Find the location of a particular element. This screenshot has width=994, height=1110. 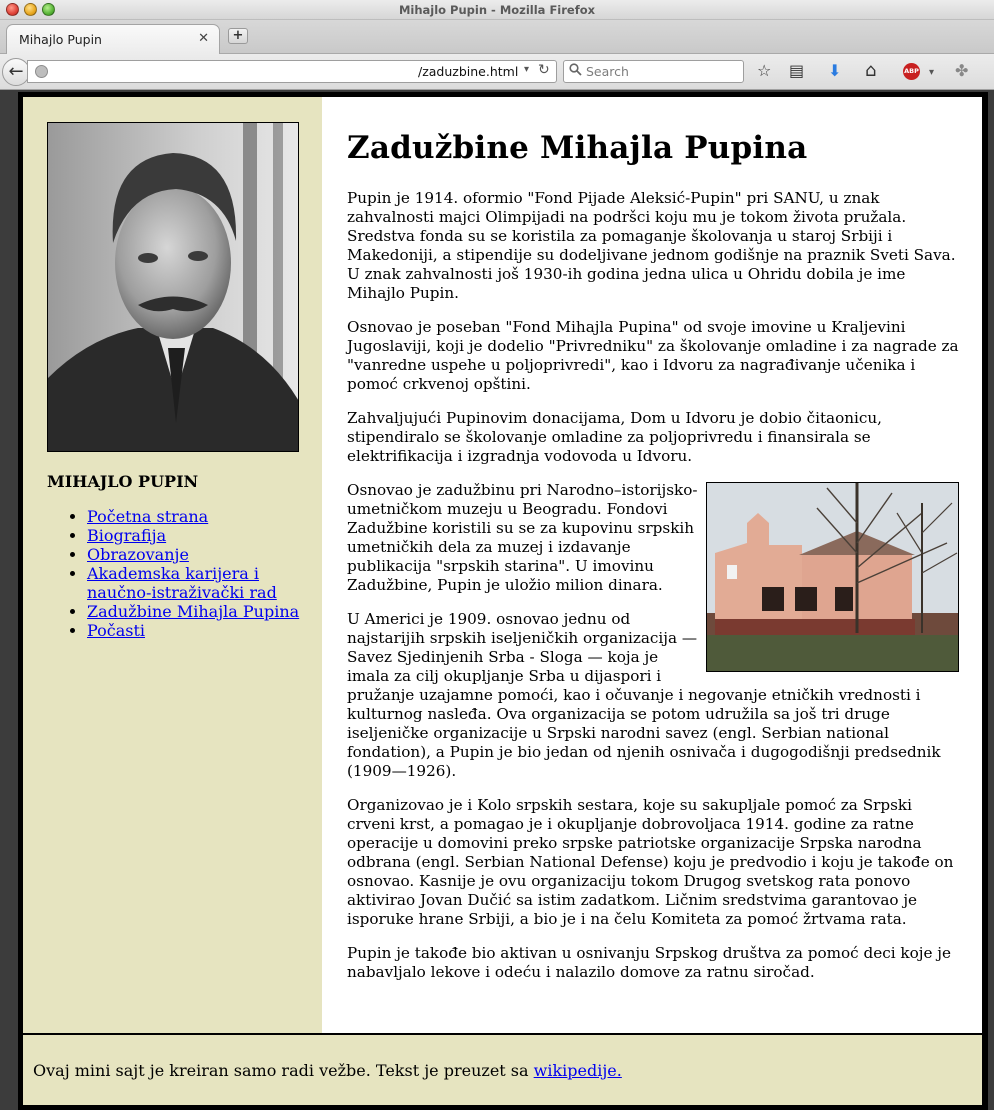

reading-list-icon: ▤ is located at coordinates (796, 71).